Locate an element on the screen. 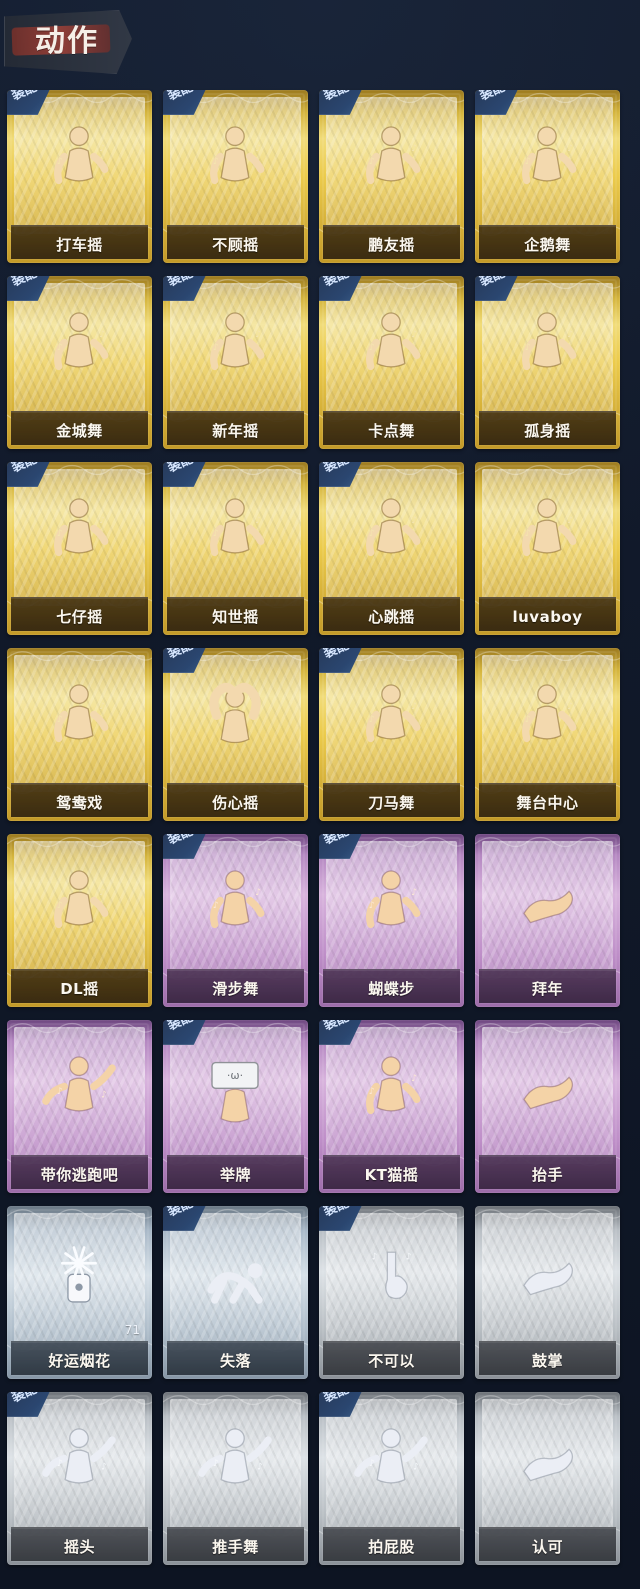 Image resolution: width=640 pixels, height=1589 pixels. action-card: 鼓掌 is located at coordinates (547, 1292).